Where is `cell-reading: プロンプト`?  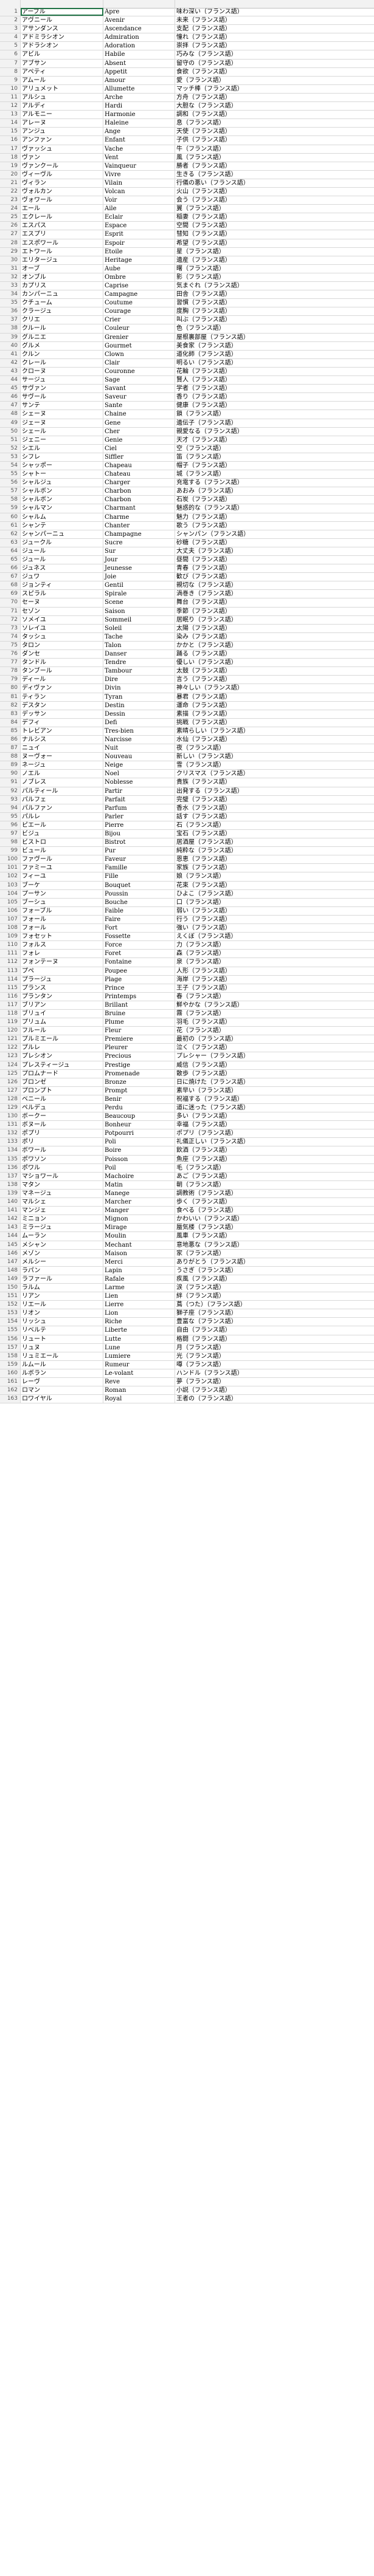 cell-reading: プロンプト is located at coordinates (62, 1090).